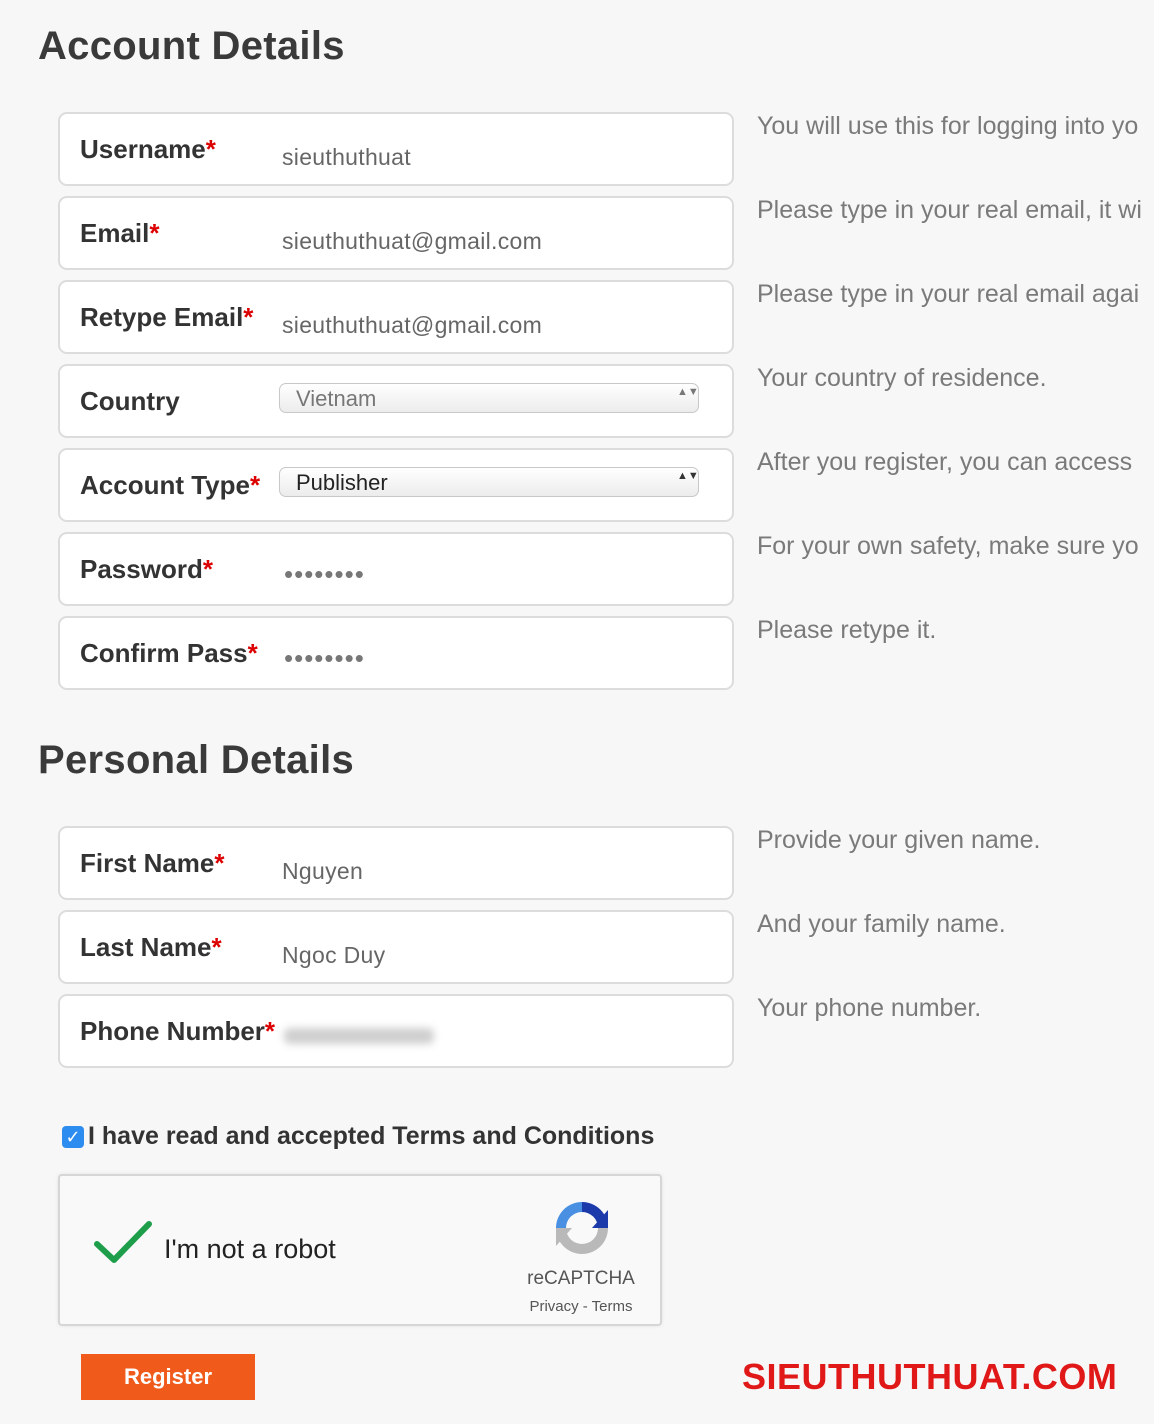 The height and width of the screenshot is (1424, 1154). Describe the element at coordinates (359, 1036) in the screenshot. I see `phone-number-input-blurred` at that location.